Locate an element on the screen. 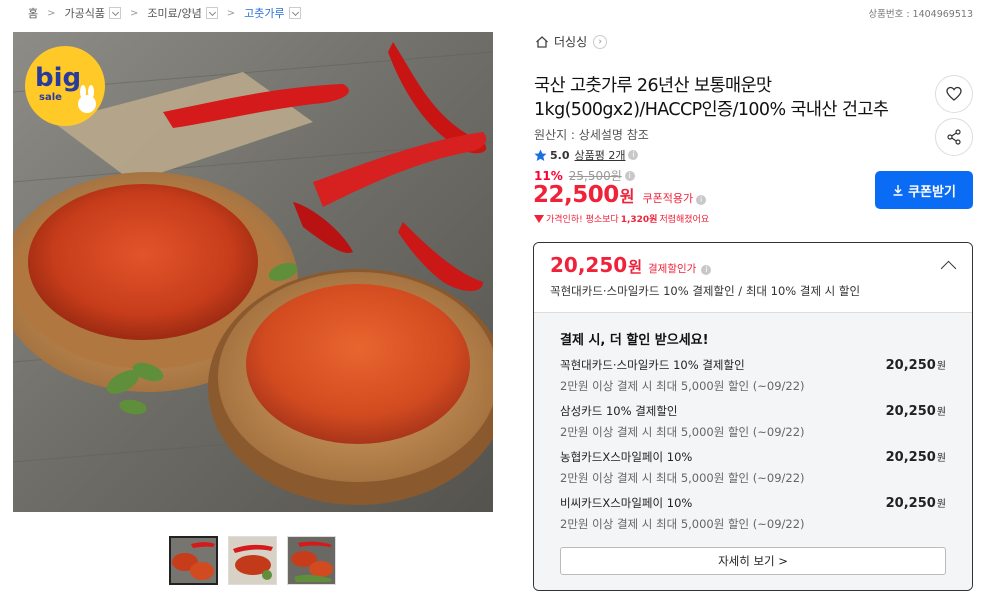 This screenshot has height=598, width=984. offer-section-title: 결제 시, 더 할인 받으세요! is located at coordinates (634, 340).